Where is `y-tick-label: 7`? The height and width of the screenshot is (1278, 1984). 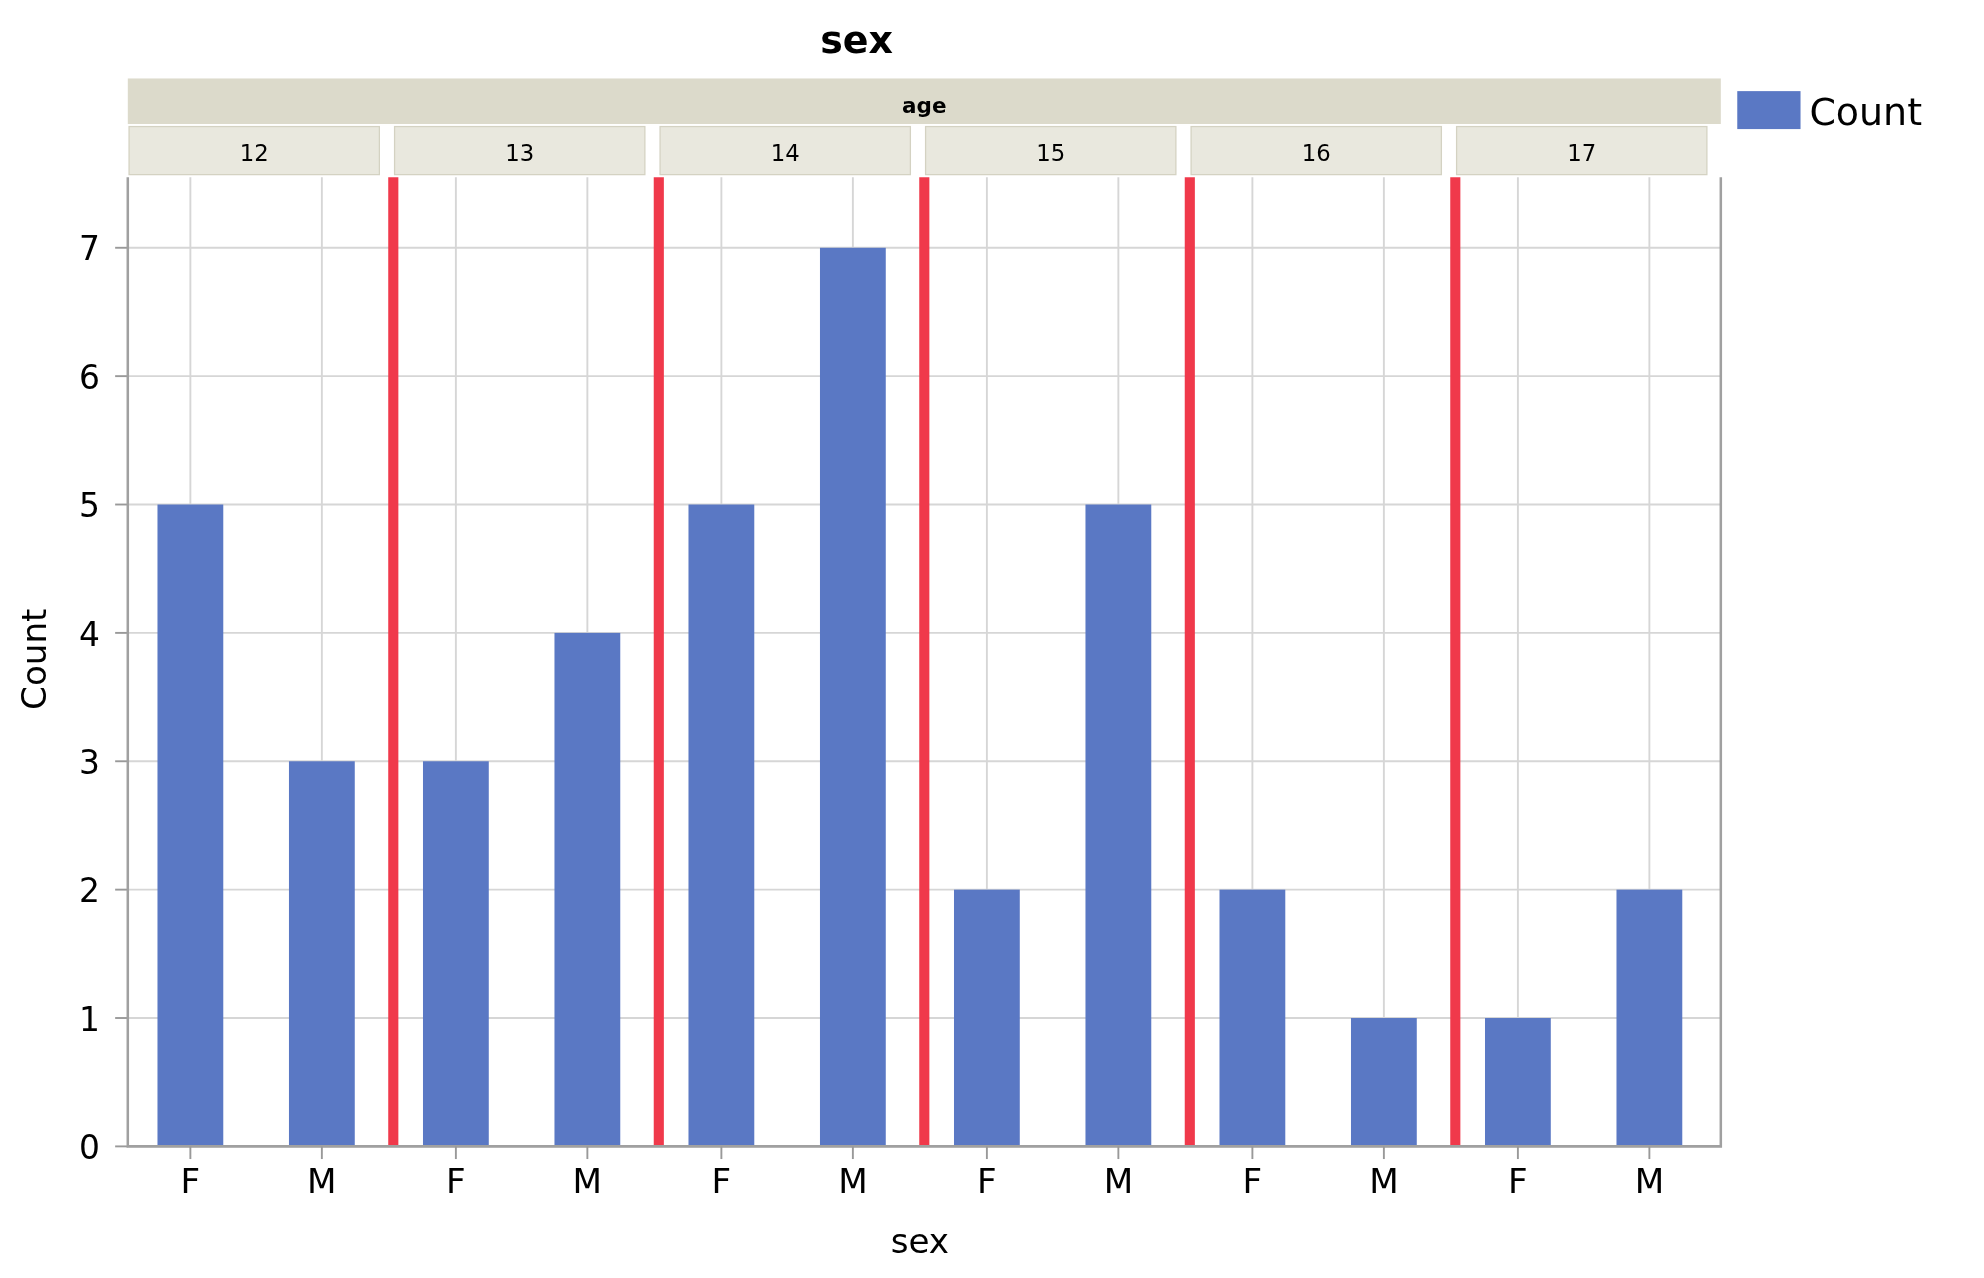
y-tick-label: 7 is located at coordinates (89, 249).